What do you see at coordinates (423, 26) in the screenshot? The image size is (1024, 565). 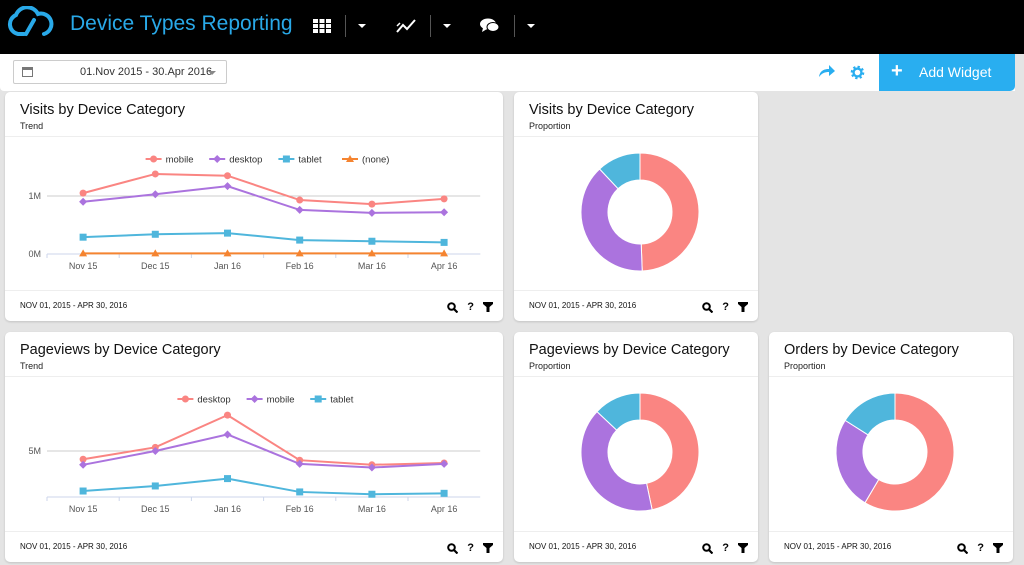 I see `reports-menu` at bounding box center [423, 26].